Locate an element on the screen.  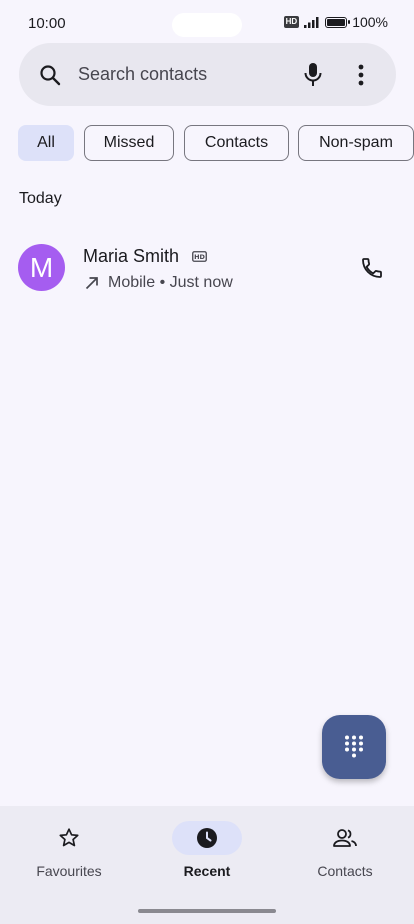
call-time: Just now is located at coordinates (201, 282).